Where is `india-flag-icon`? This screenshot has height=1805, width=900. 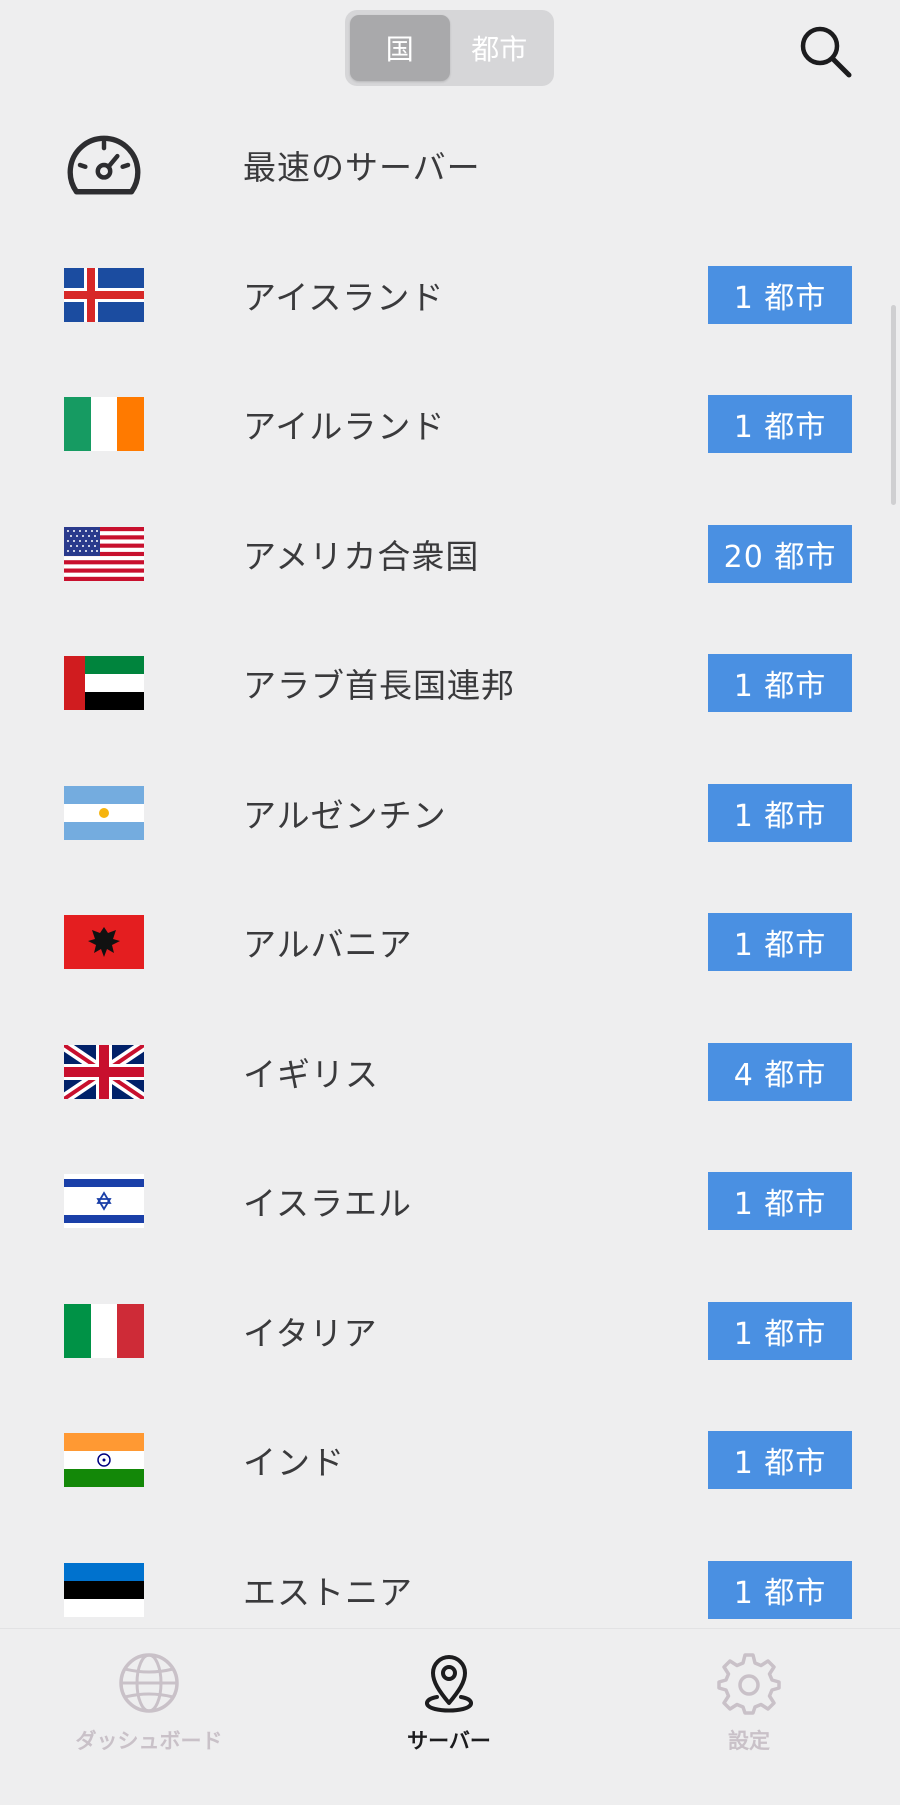
india-flag-icon is located at coordinates (104, 1460).